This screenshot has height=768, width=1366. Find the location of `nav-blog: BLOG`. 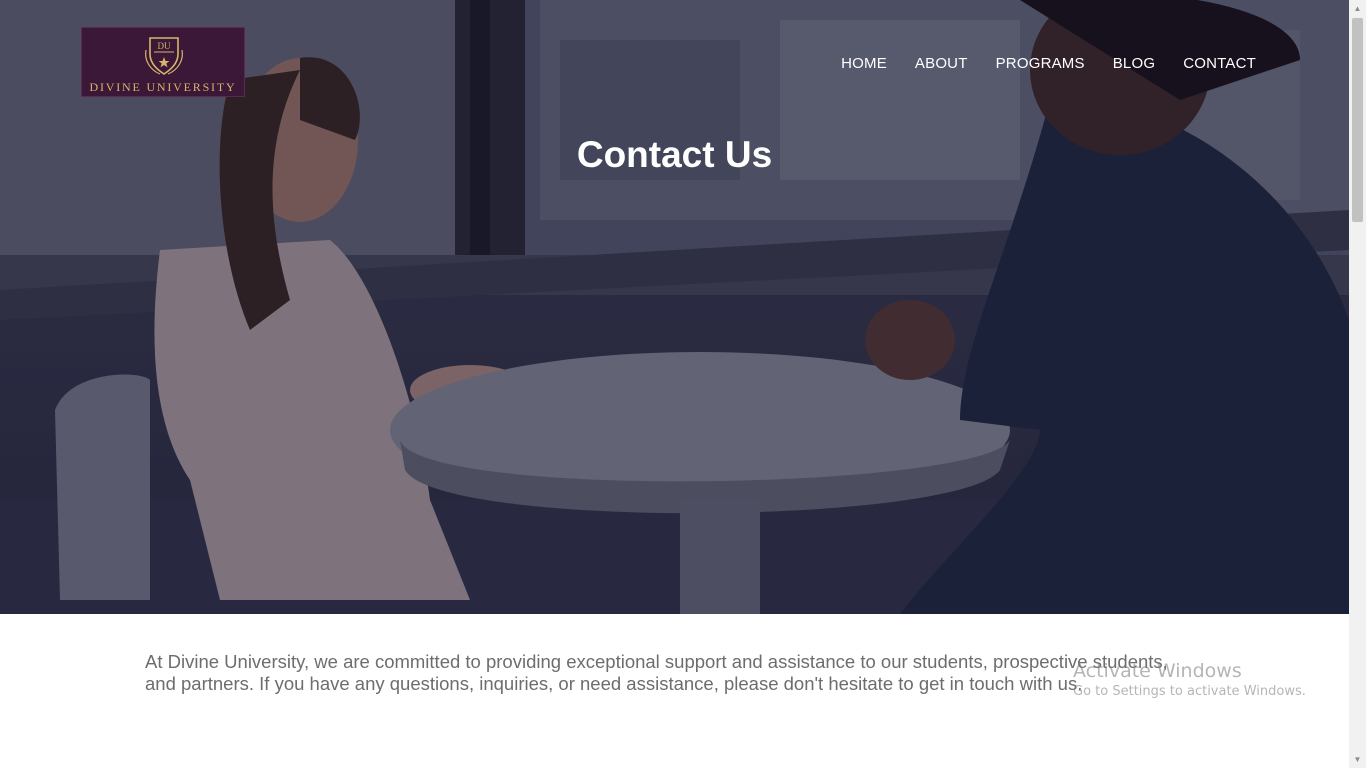

nav-blog: BLOG is located at coordinates (1134, 63).